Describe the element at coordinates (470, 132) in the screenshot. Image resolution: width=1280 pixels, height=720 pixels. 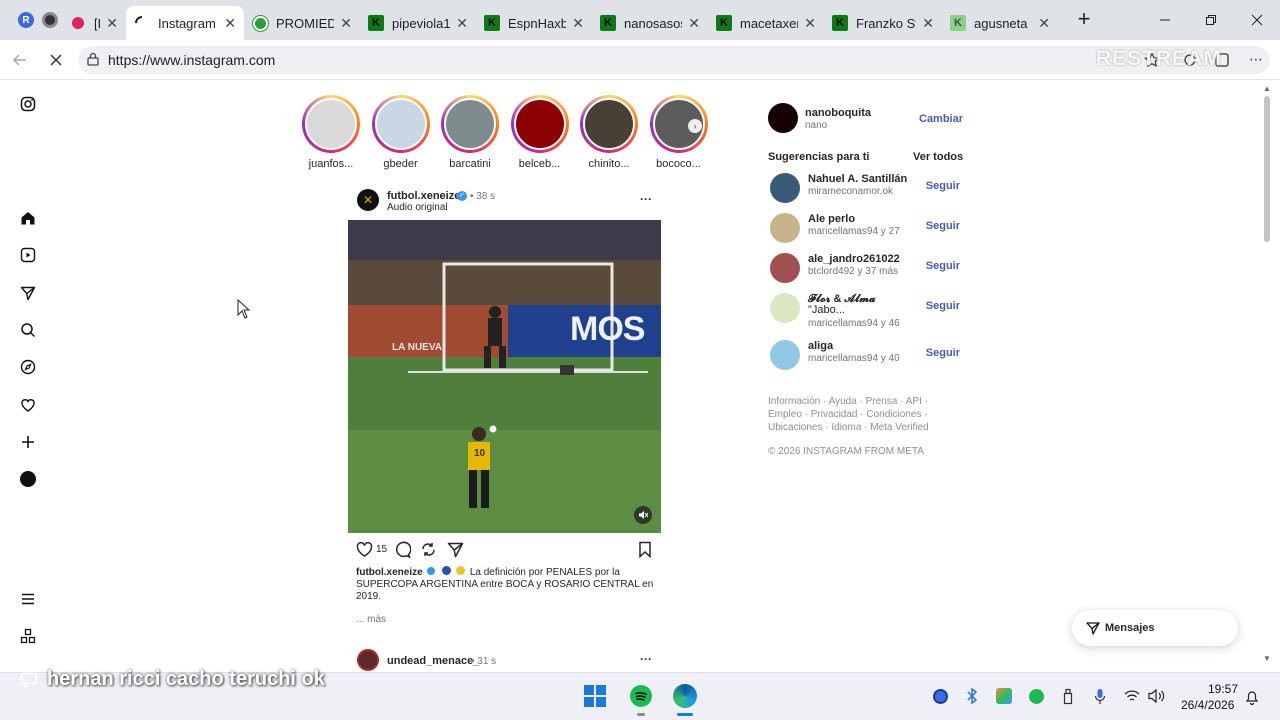
I see `story-item: barcatini` at that location.